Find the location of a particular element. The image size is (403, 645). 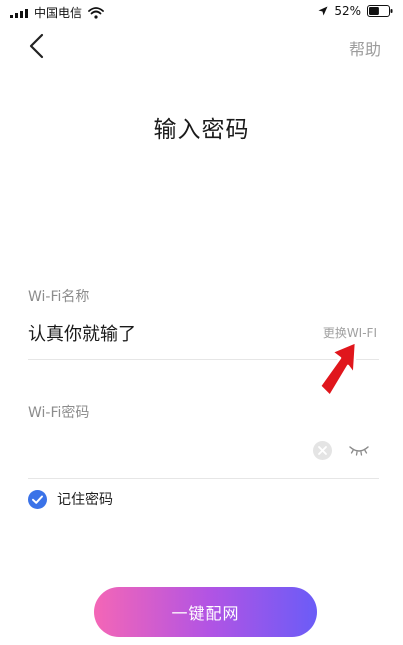

clear-circle-icon is located at coordinates (322, 450).